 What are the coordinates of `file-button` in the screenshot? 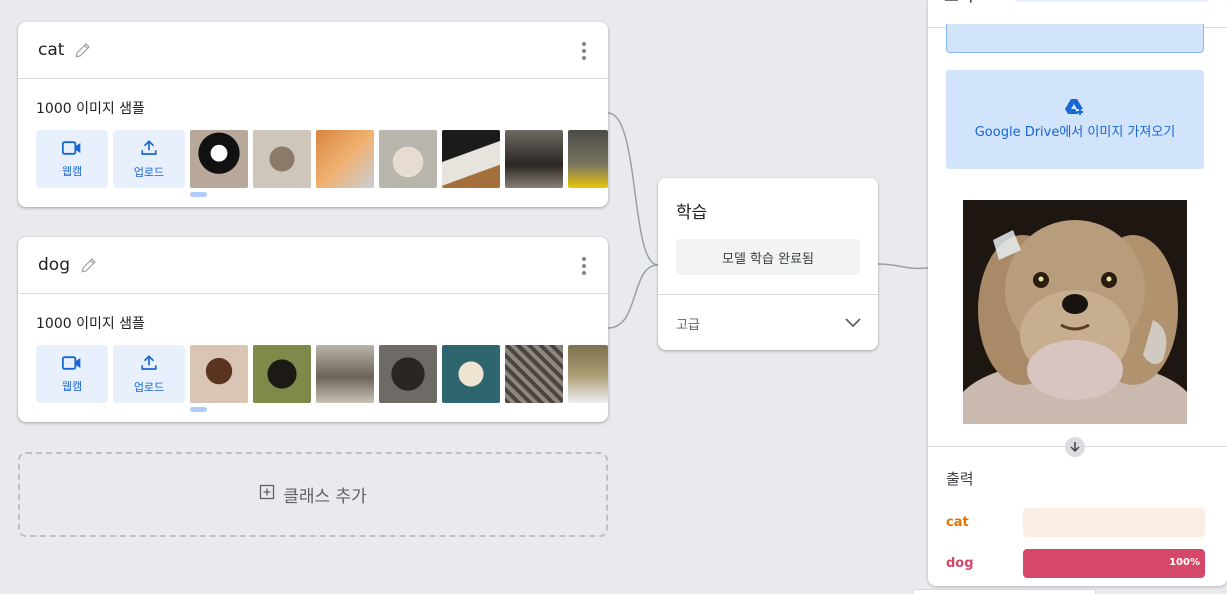 It's located at (1075, 38).